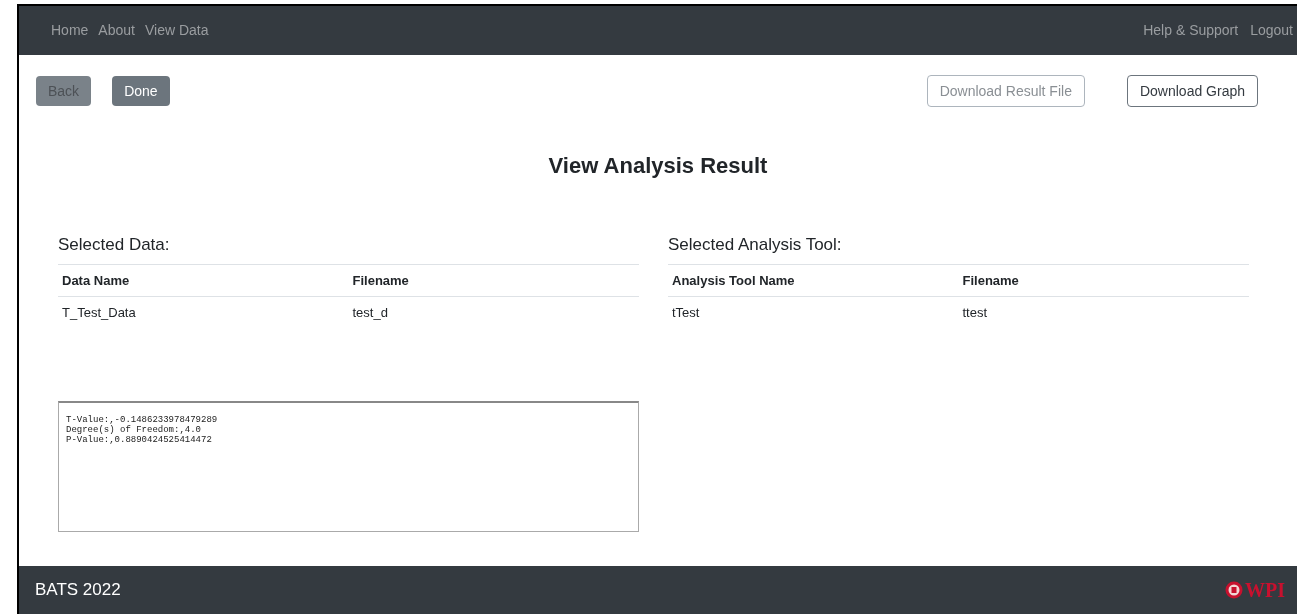 The height and width of the screenshot is (614, 1297). Describe the element at coordinates (139, 439) in the screenshot. I see `result-line: P-Value:,0.8890424525414472` at that location.